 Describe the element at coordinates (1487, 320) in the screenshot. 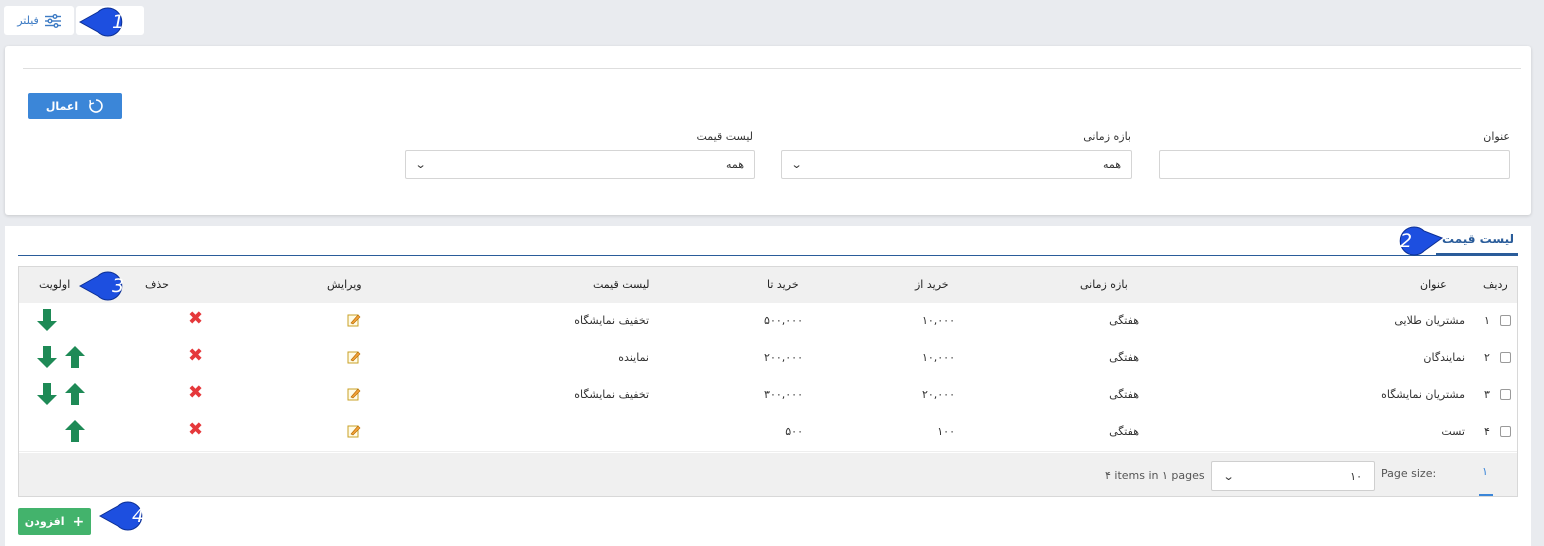

I see `cell-row-no: ۱` at that location.